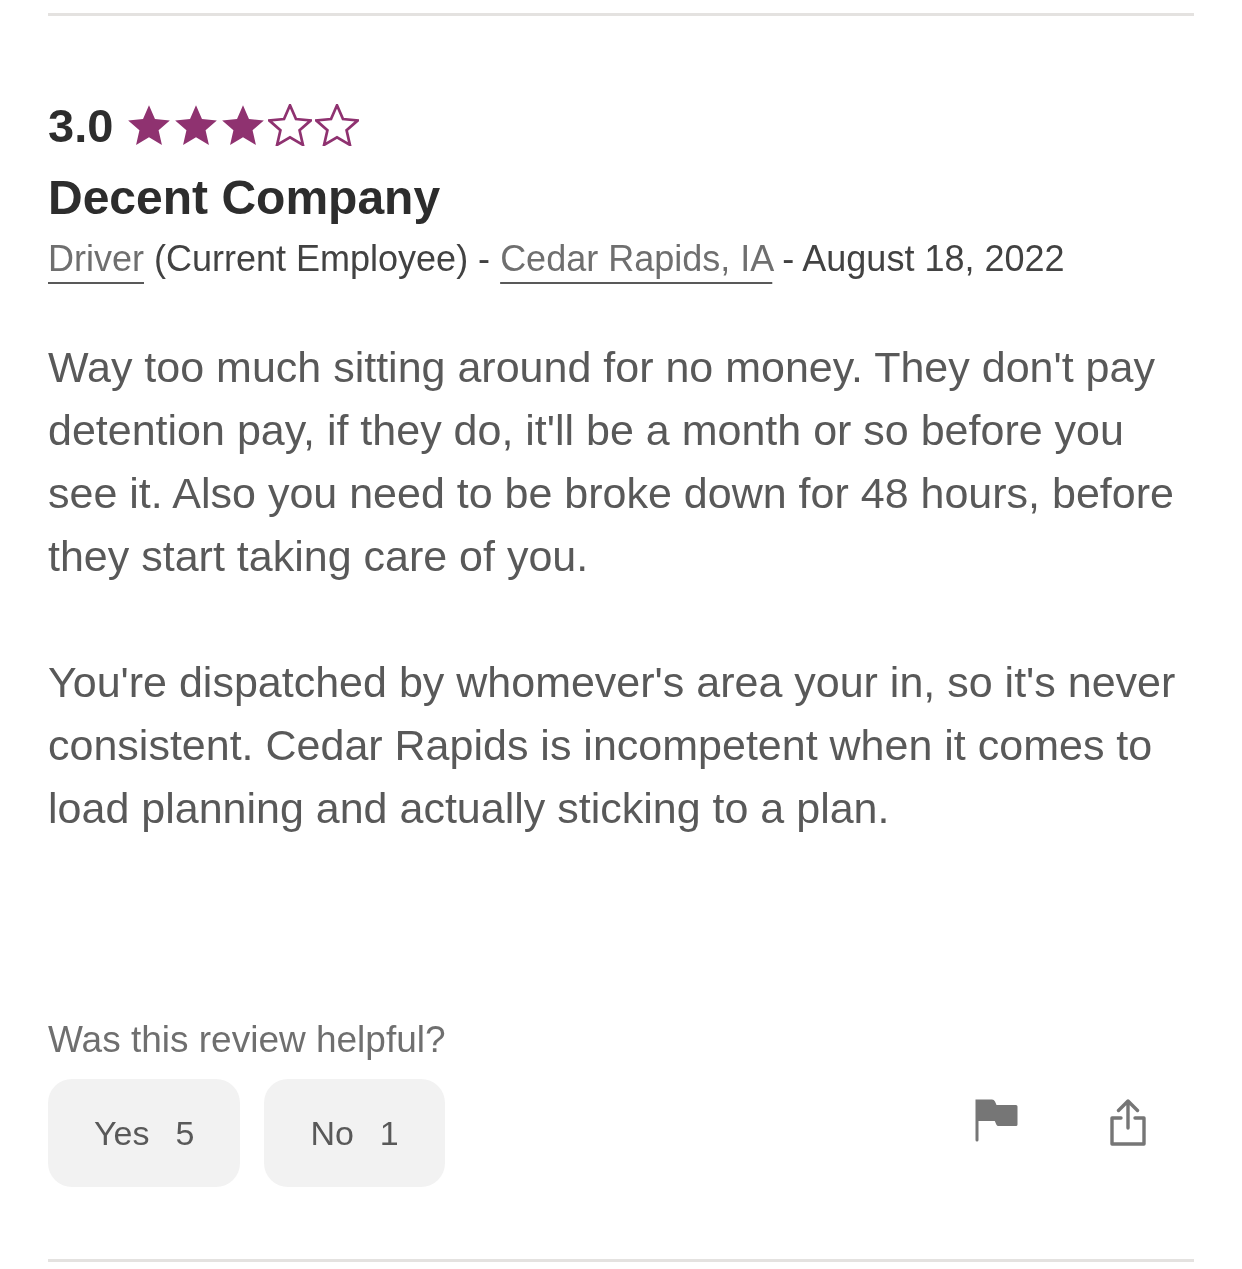 The height and width of the screenshot is (1269, 1242). I want to click on helpful-question: Was this review helpful?, so click(247, 1040).